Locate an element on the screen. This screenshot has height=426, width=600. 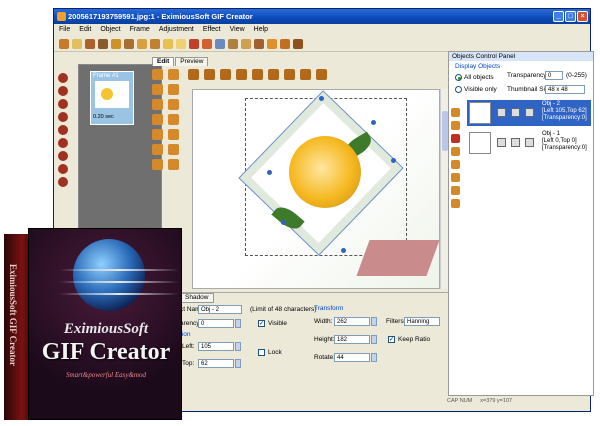
visible-only-radio is located at coordinates (458, 89).